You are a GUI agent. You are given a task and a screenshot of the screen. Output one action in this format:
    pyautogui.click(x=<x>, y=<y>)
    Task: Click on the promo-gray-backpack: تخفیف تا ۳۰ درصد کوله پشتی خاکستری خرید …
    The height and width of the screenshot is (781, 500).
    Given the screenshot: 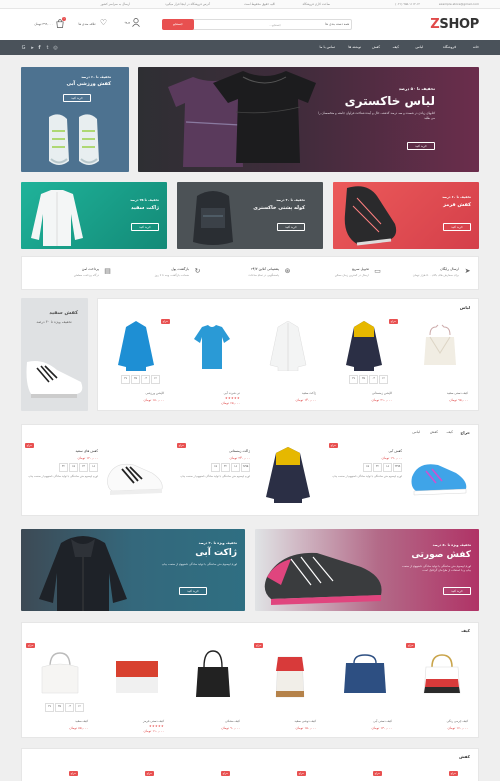 What is the action you would take?
    pyautogui.click(x=250, y=215)
    